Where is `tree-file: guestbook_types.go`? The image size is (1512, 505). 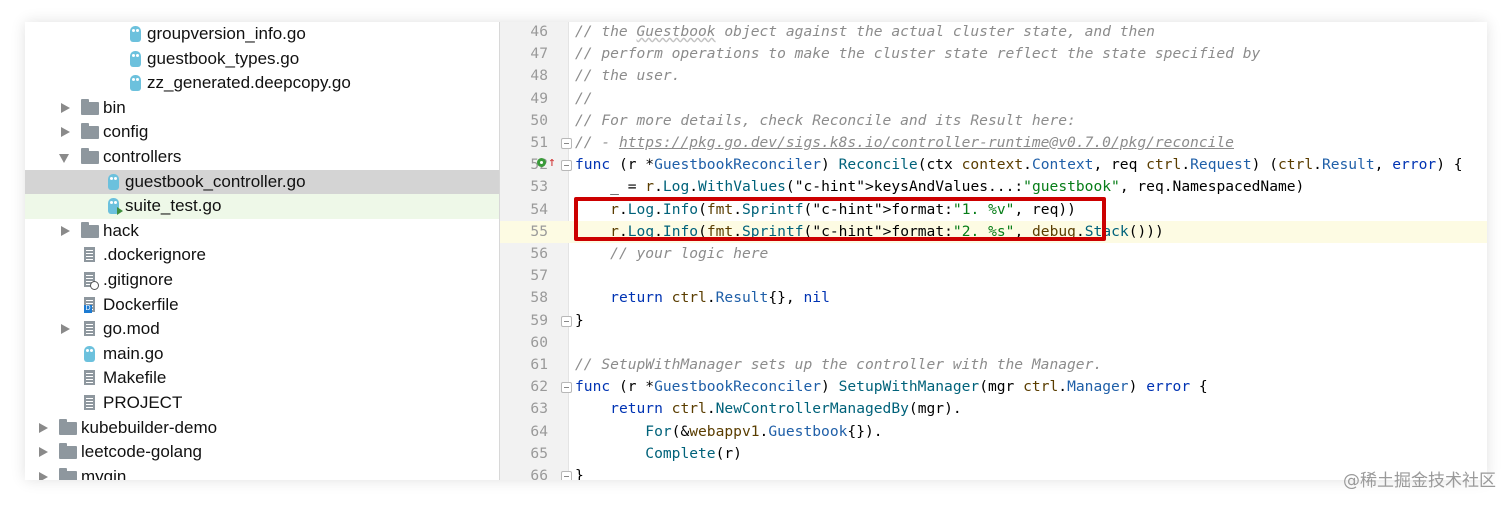
tree-file: guestbook_types.go is located at coordinates (262, 59).